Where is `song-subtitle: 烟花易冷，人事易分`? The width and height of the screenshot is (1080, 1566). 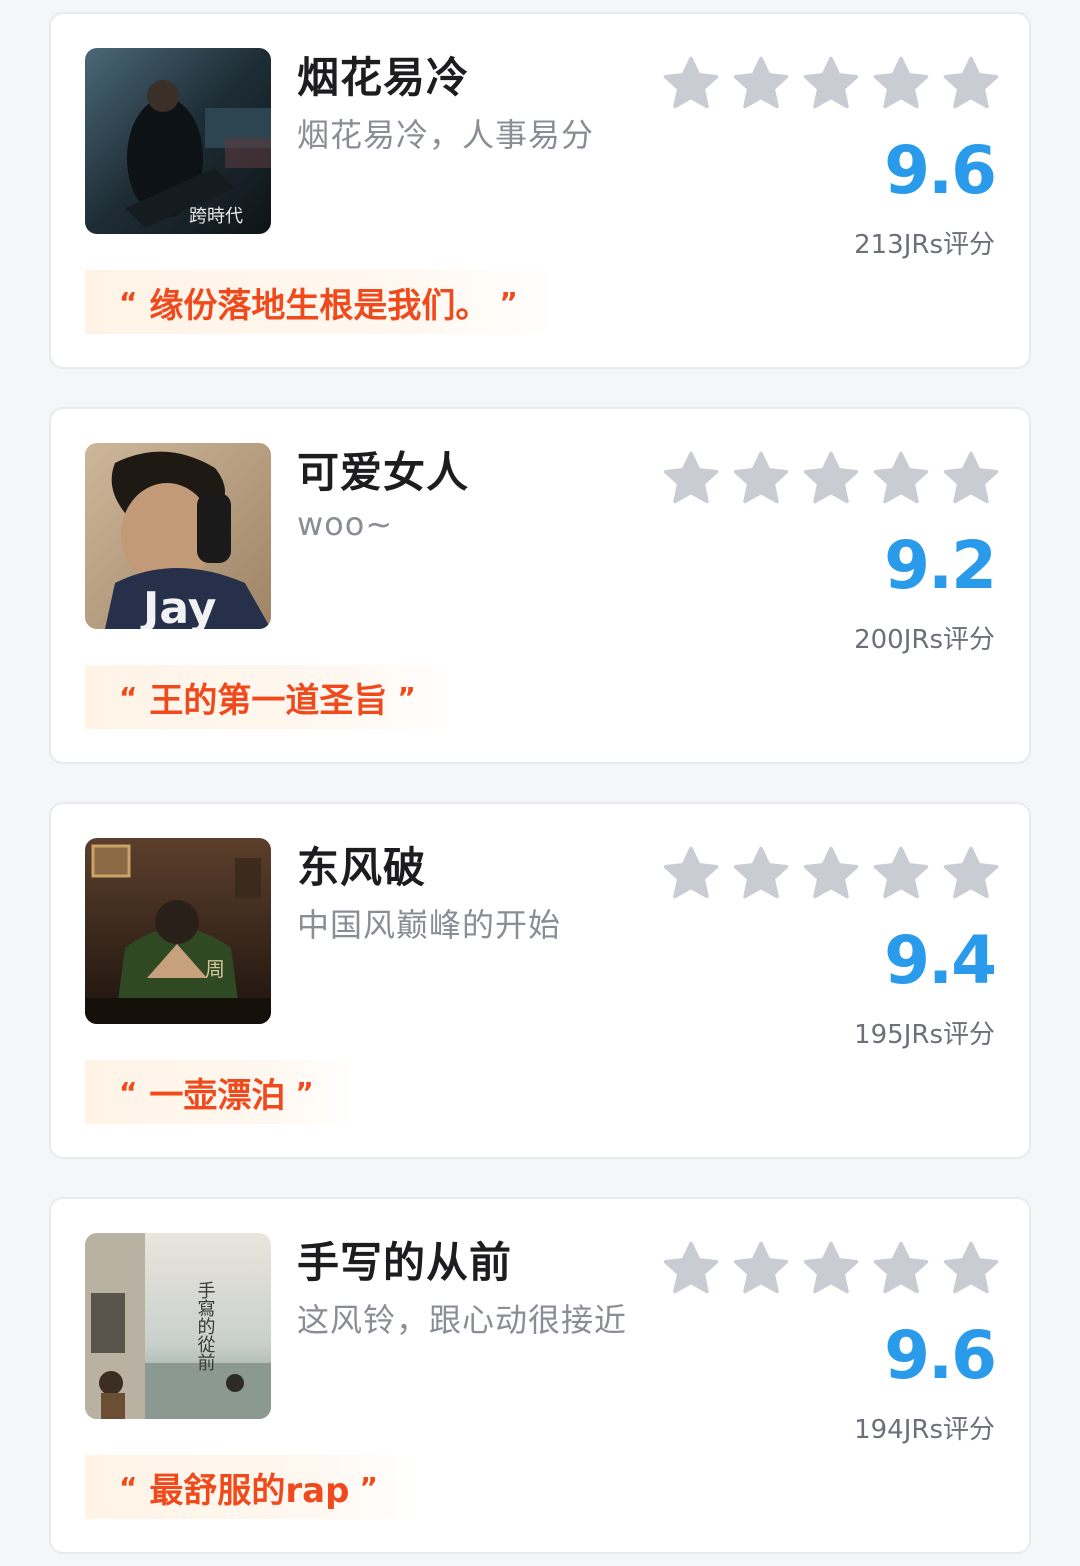 song-subtitle: 烟花易冷，人事易分 is located at coordinates (446, 135).